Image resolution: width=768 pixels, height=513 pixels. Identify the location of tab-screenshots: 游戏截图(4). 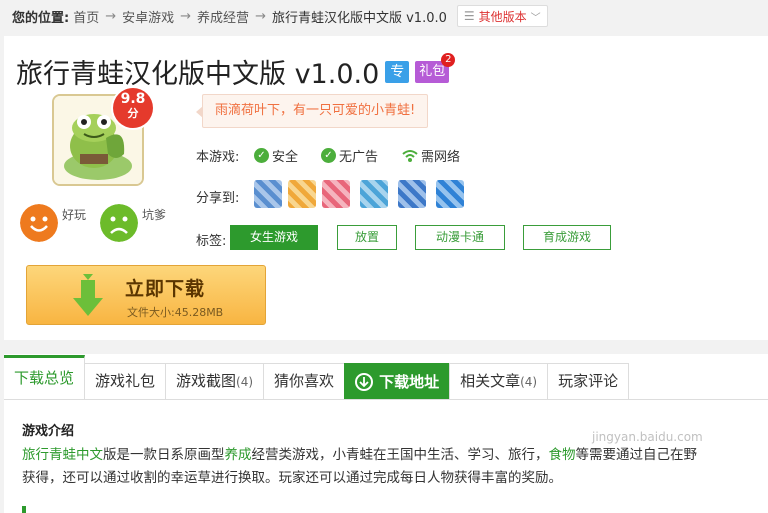
(215, 381).